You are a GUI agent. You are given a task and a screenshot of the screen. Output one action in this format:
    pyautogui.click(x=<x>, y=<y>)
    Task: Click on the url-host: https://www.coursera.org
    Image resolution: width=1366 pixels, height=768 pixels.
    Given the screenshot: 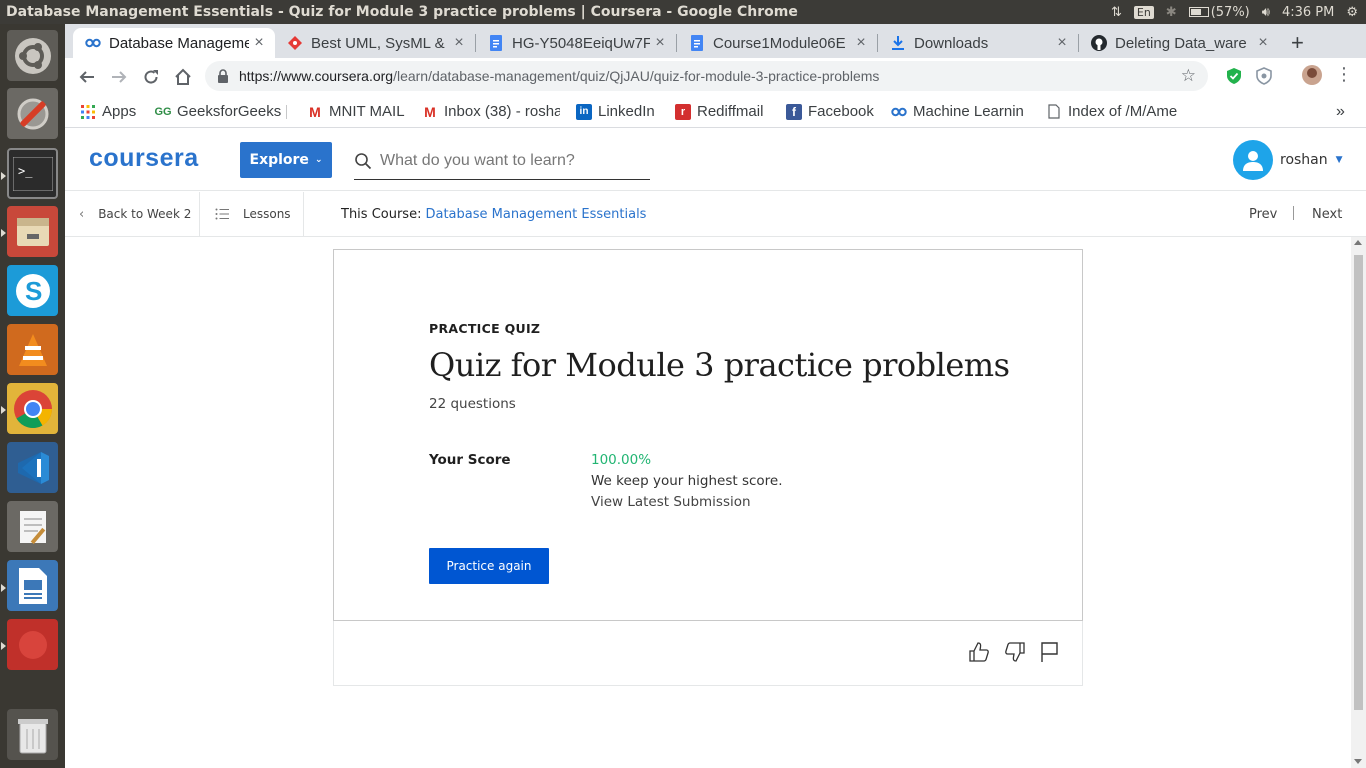 What is the action you would take?
    pyautogui.click(x=316, y=76)
    